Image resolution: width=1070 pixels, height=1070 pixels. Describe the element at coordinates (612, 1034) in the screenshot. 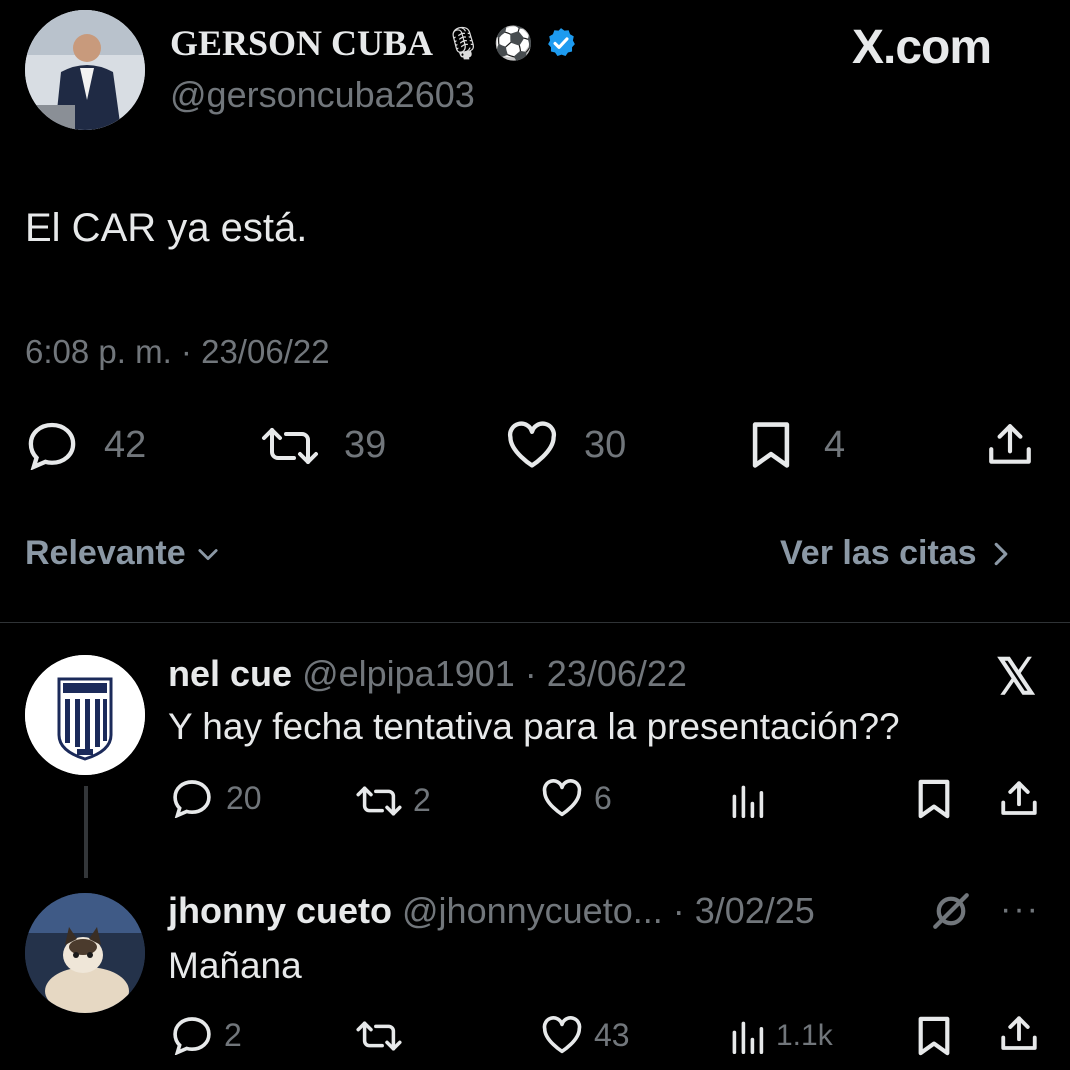

I see `like-count: 43` at that location.